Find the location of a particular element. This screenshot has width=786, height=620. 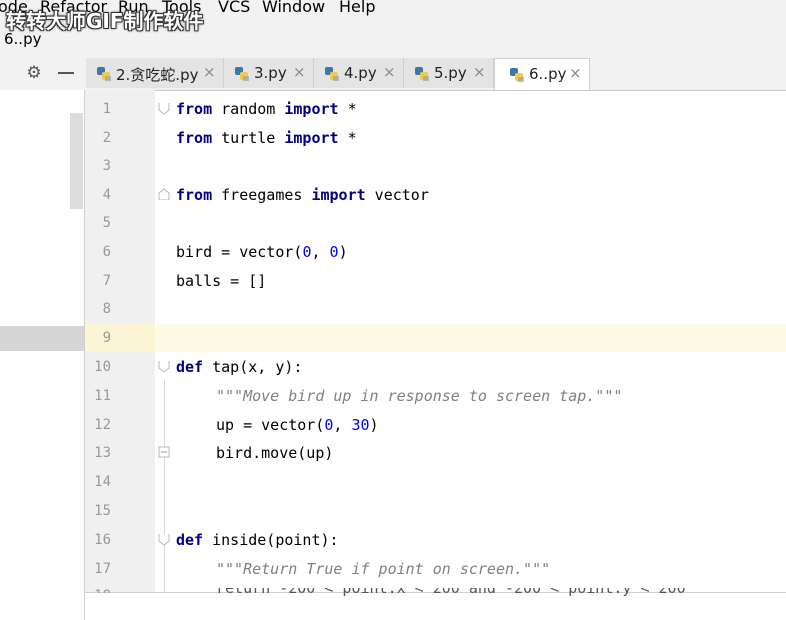

line-number: 13 is located at coordinates (102, 453).